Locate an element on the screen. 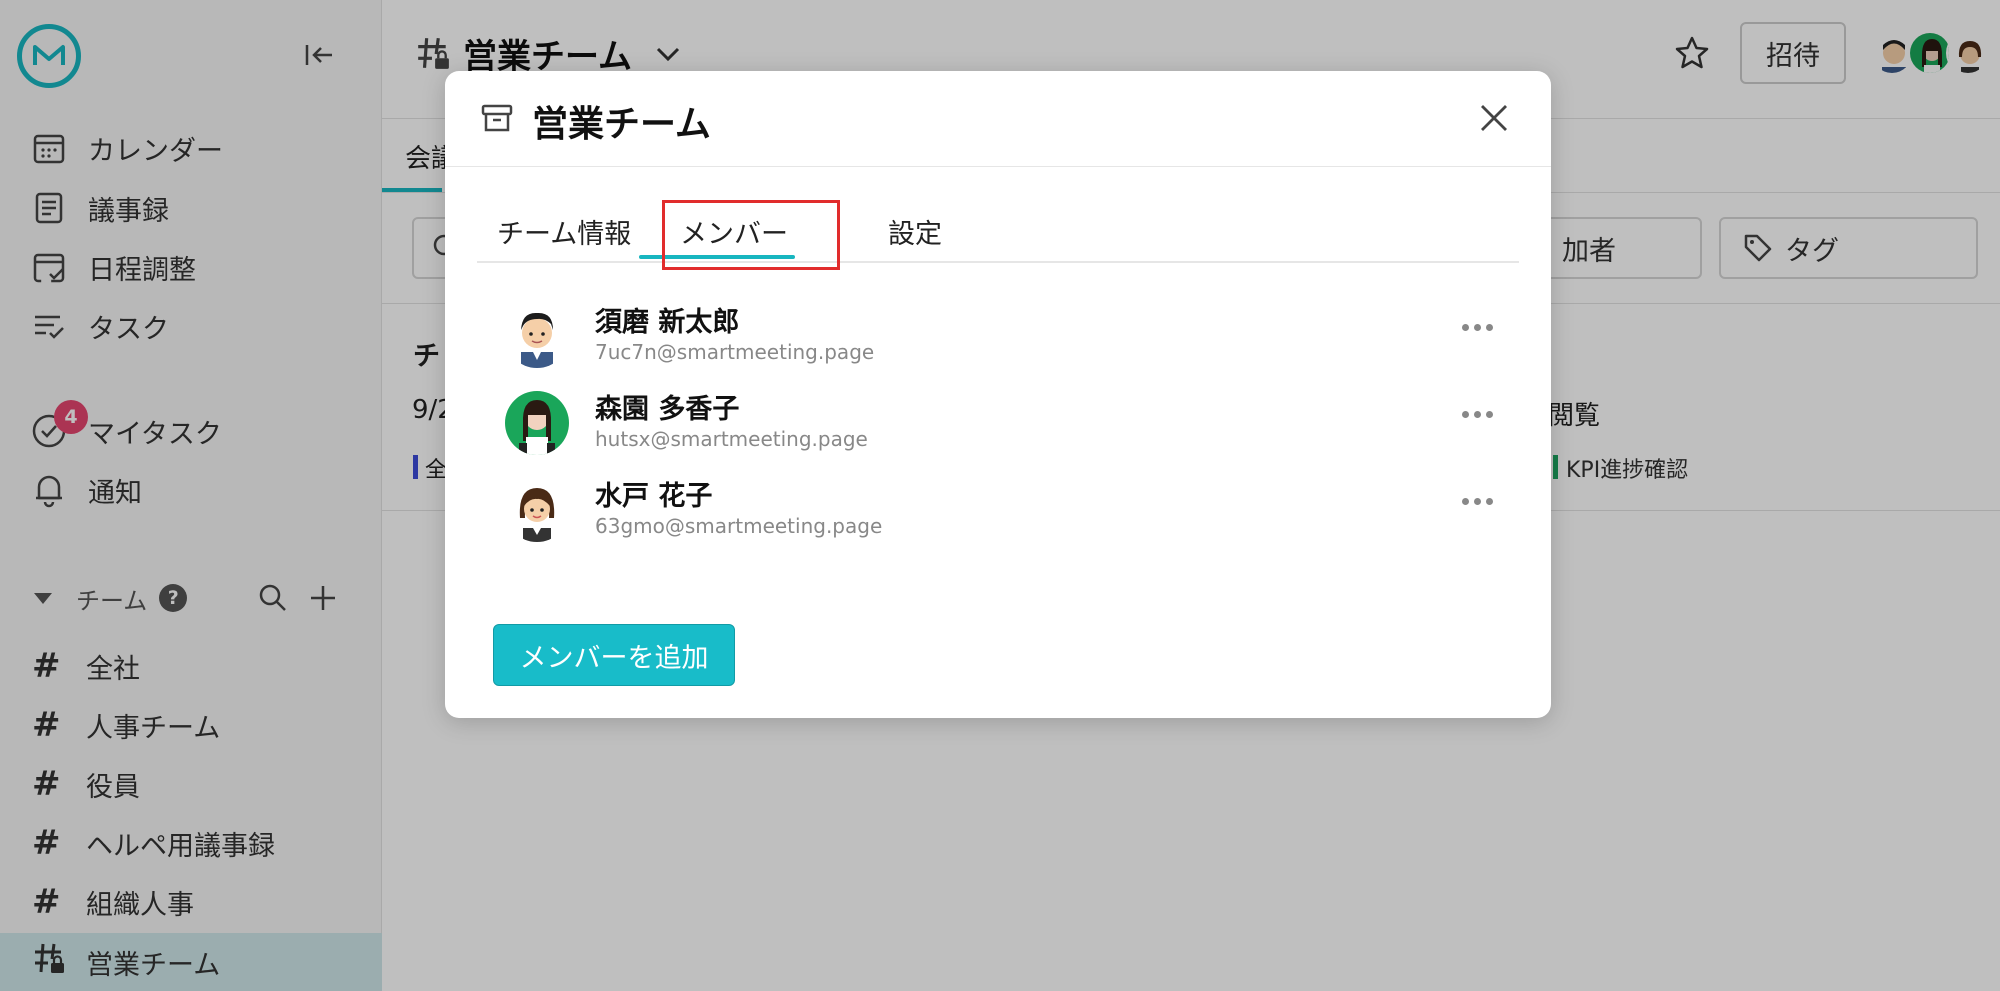 The height and width of the screenshot is (991, 2000). member-row: 須磨 新太郎 7uc7n@smartmeeting.page is located at coordinates (1005, 336).